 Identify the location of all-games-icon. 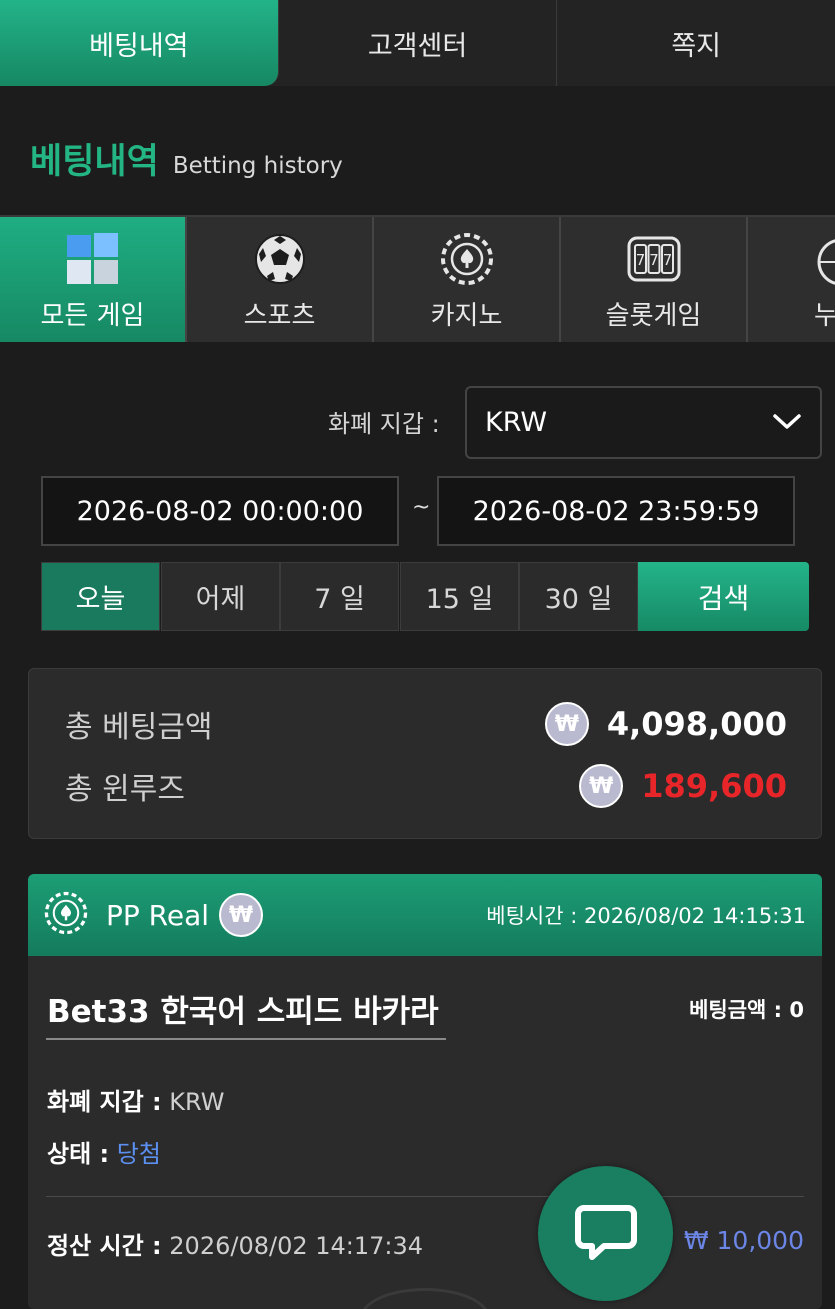
(93, 259).